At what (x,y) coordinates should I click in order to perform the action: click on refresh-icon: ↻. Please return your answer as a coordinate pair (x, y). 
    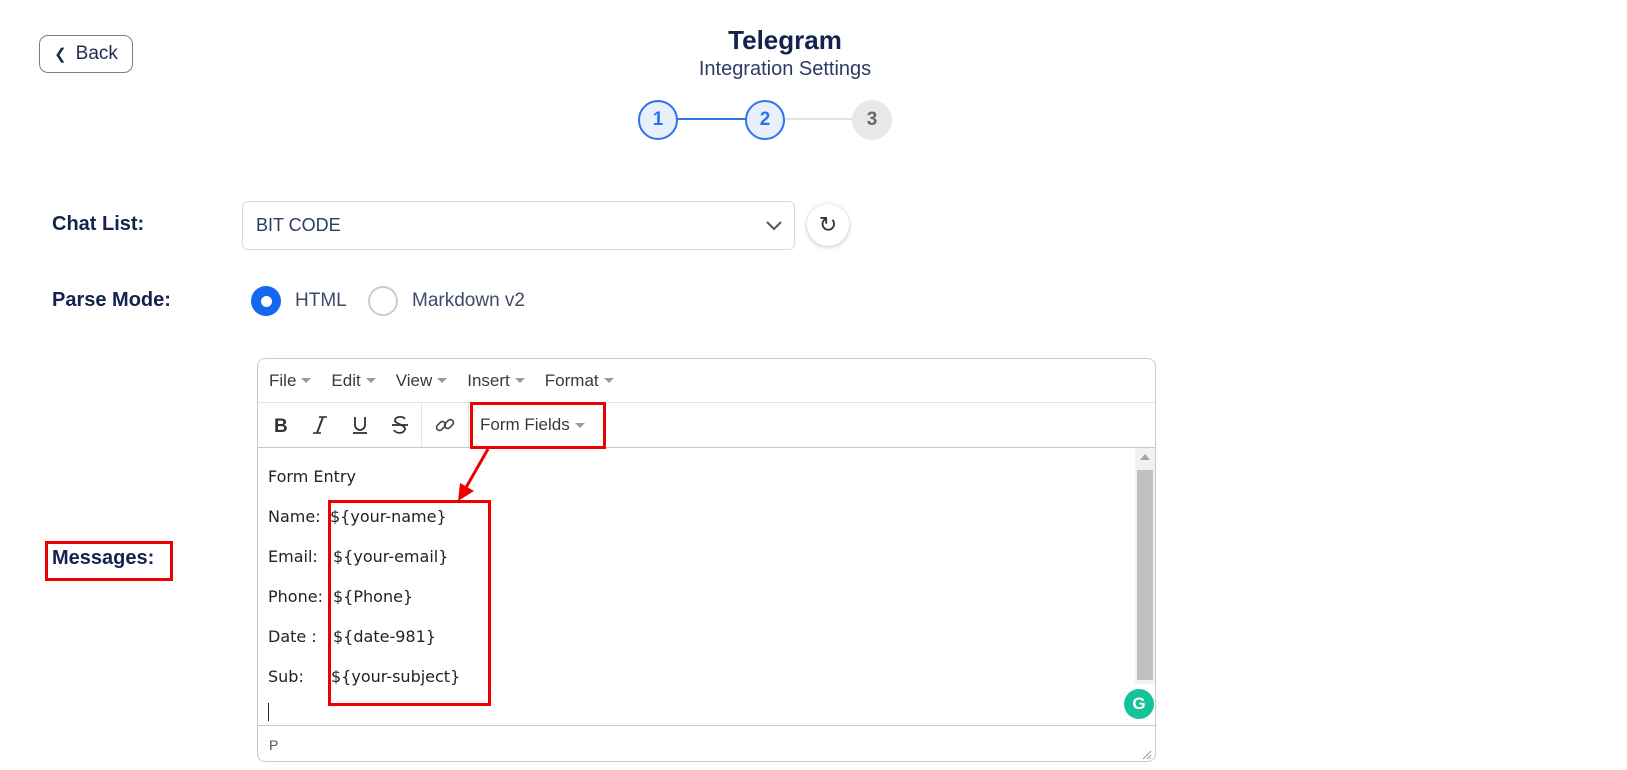
    Looking at the image, I should click on (828, 224).